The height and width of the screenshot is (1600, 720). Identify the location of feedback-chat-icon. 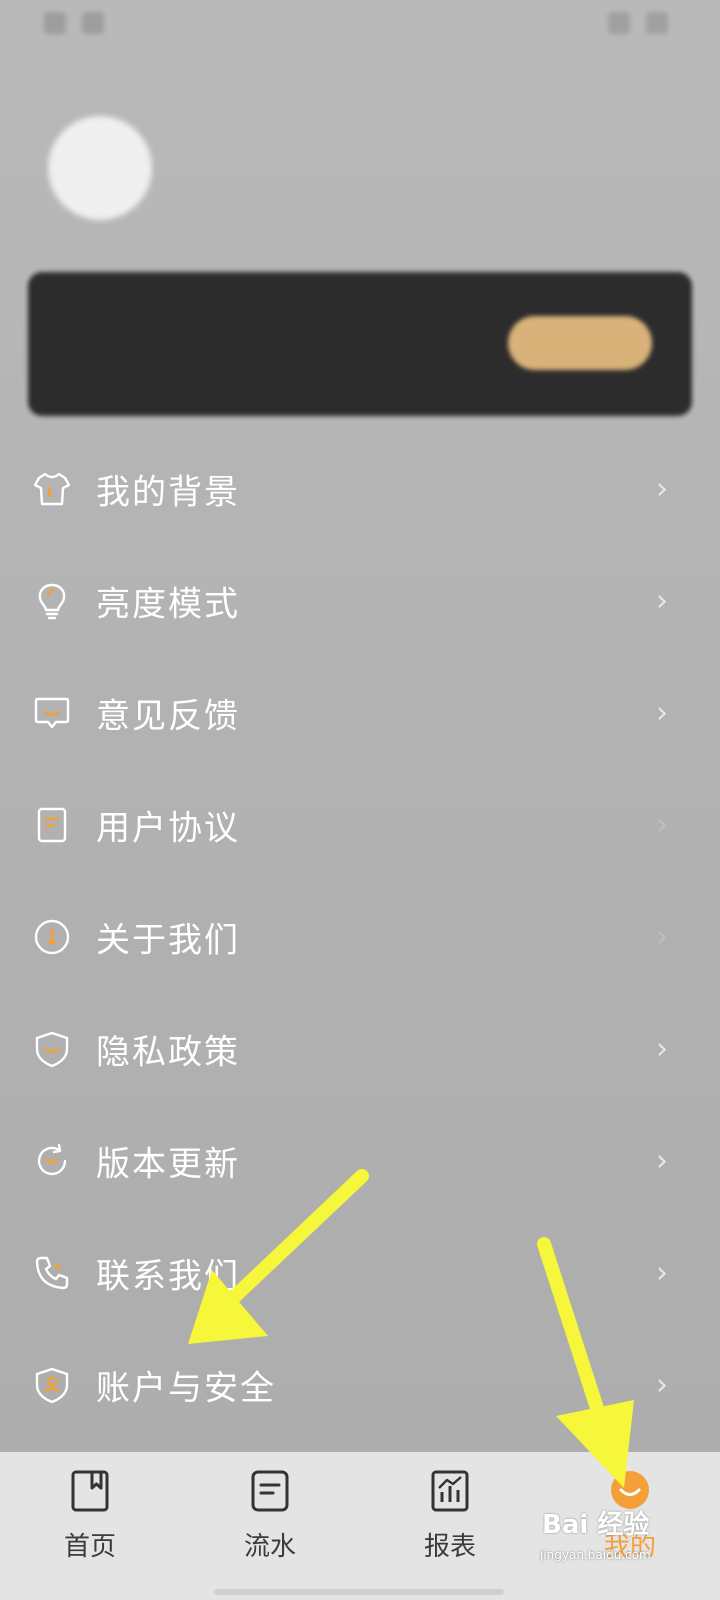
(52, 713).